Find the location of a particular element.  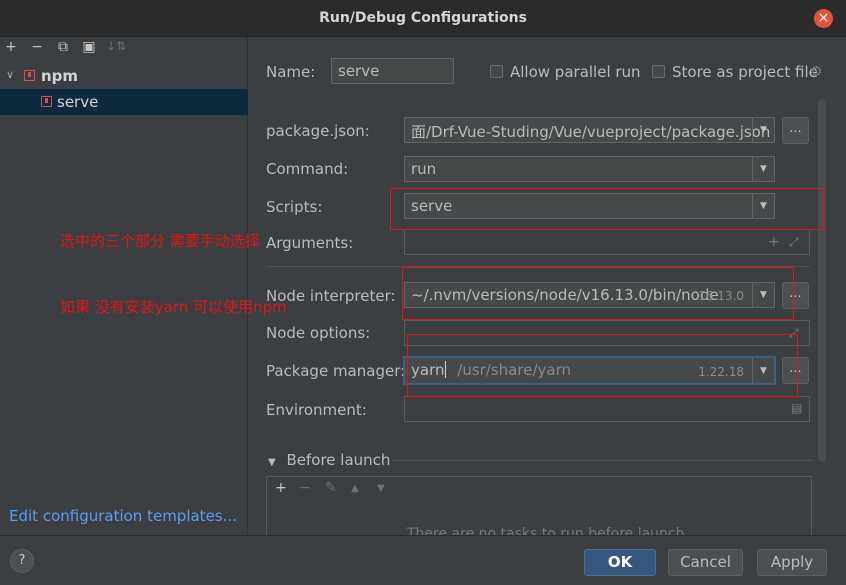

arguments-label: Arguments: is located at coordinates (310, 243).